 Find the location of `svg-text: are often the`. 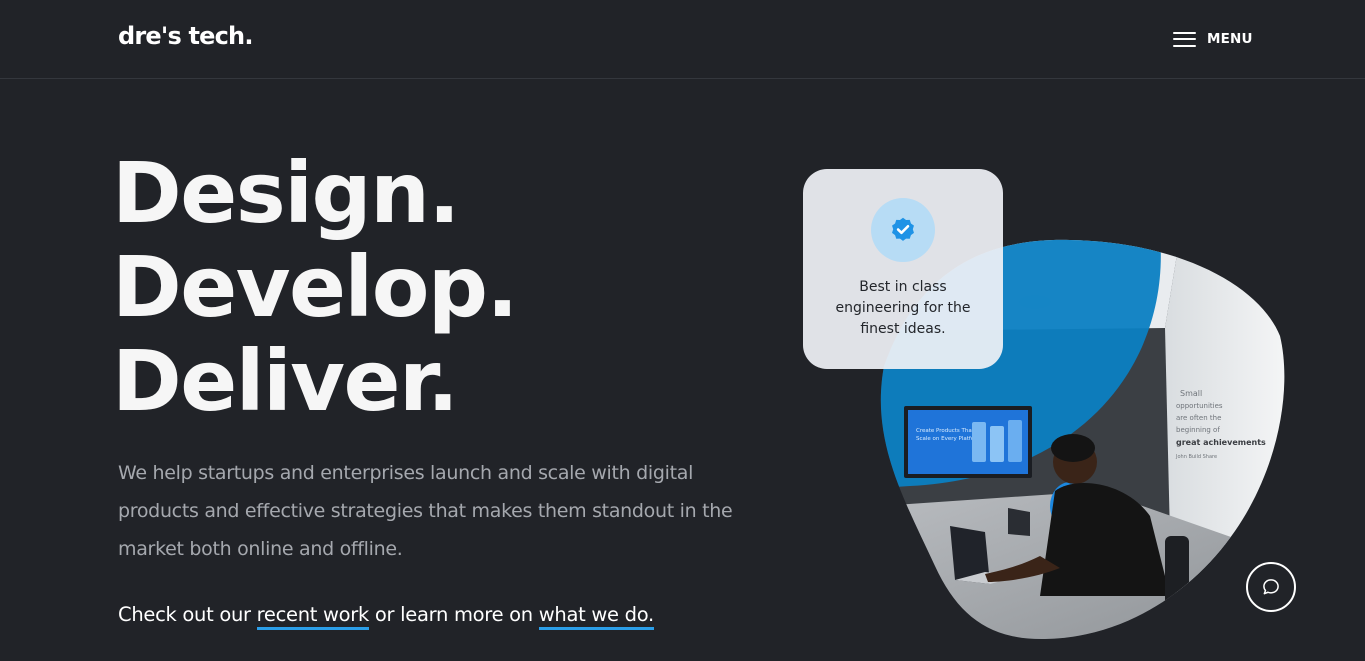

svg-text: are often the is located at coordinates (1198, 418).